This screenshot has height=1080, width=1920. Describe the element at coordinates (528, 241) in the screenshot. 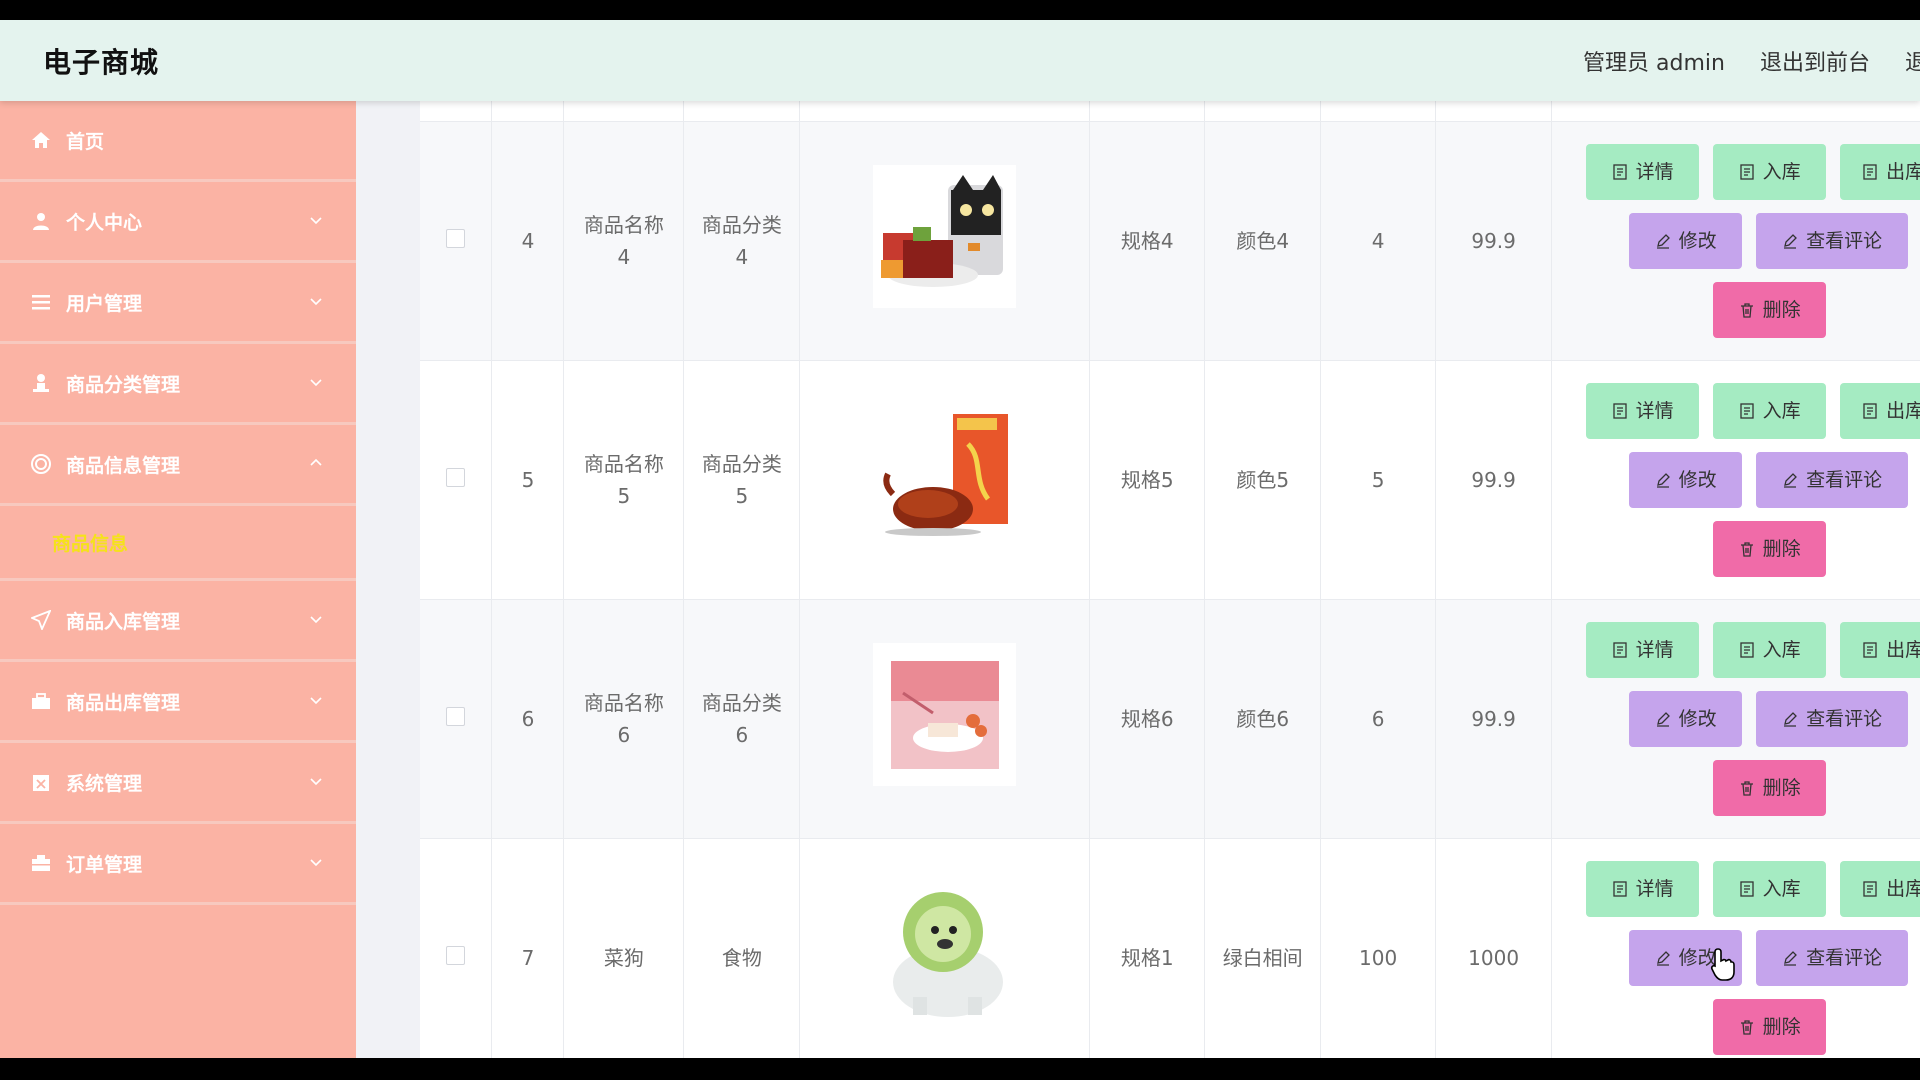

I see `cell-id: 4` at that location.